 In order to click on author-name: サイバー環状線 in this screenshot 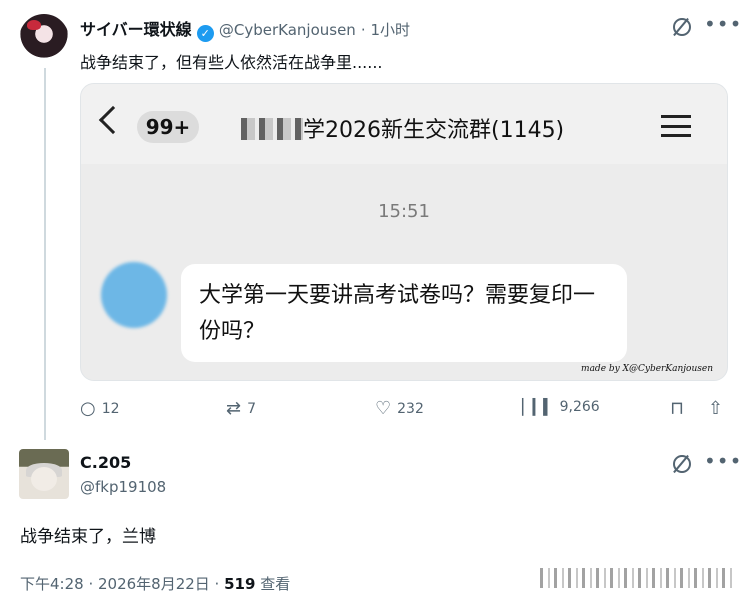, I will do `click(136, 29)`.